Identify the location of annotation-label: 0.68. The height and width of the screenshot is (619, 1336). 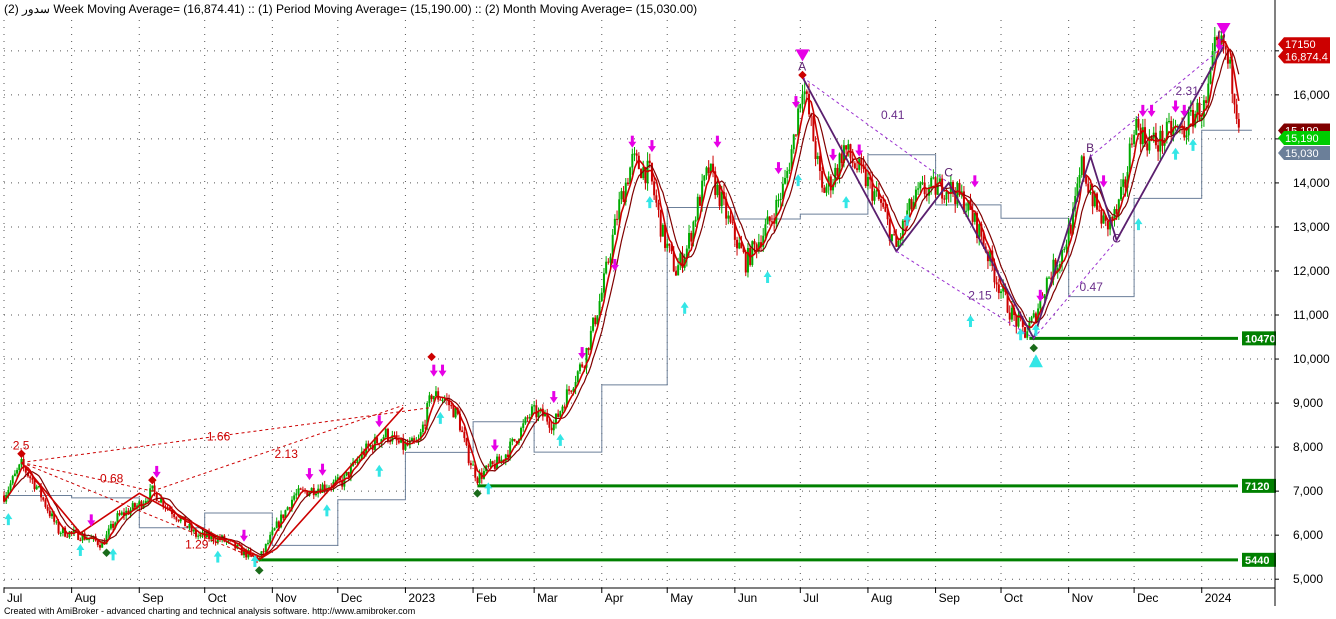
(112, 478).